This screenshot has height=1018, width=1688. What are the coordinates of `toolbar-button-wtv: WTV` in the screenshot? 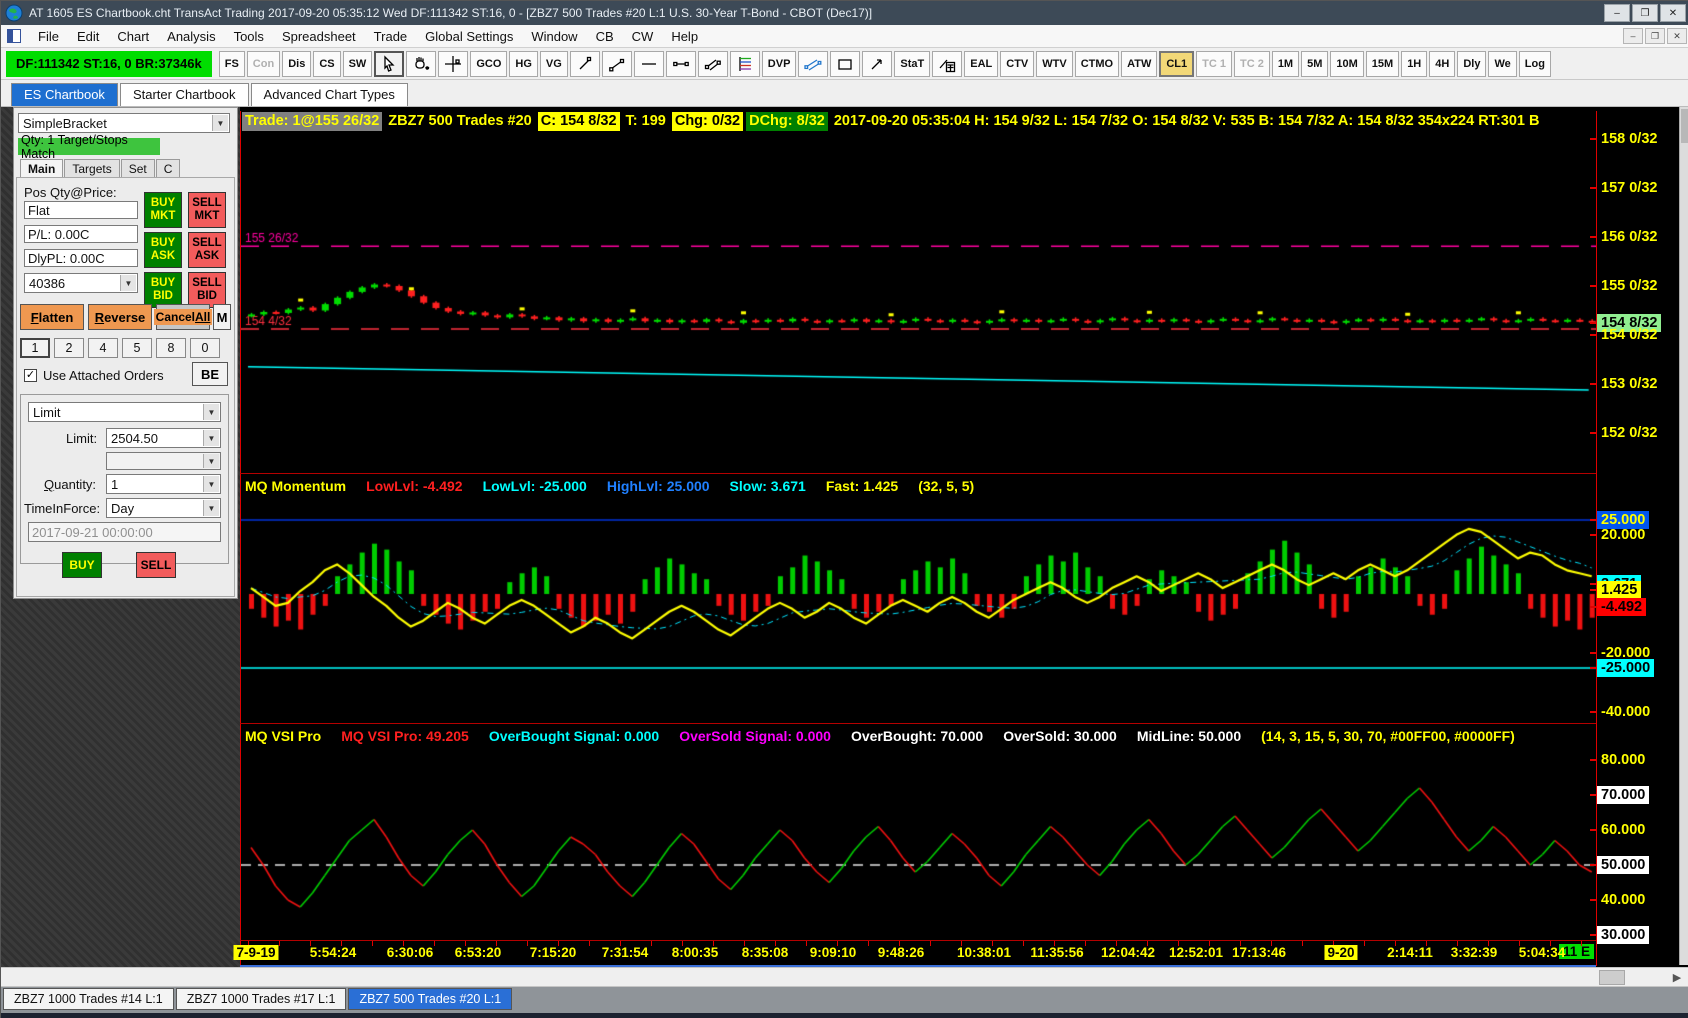 It's located at (1054, 63).